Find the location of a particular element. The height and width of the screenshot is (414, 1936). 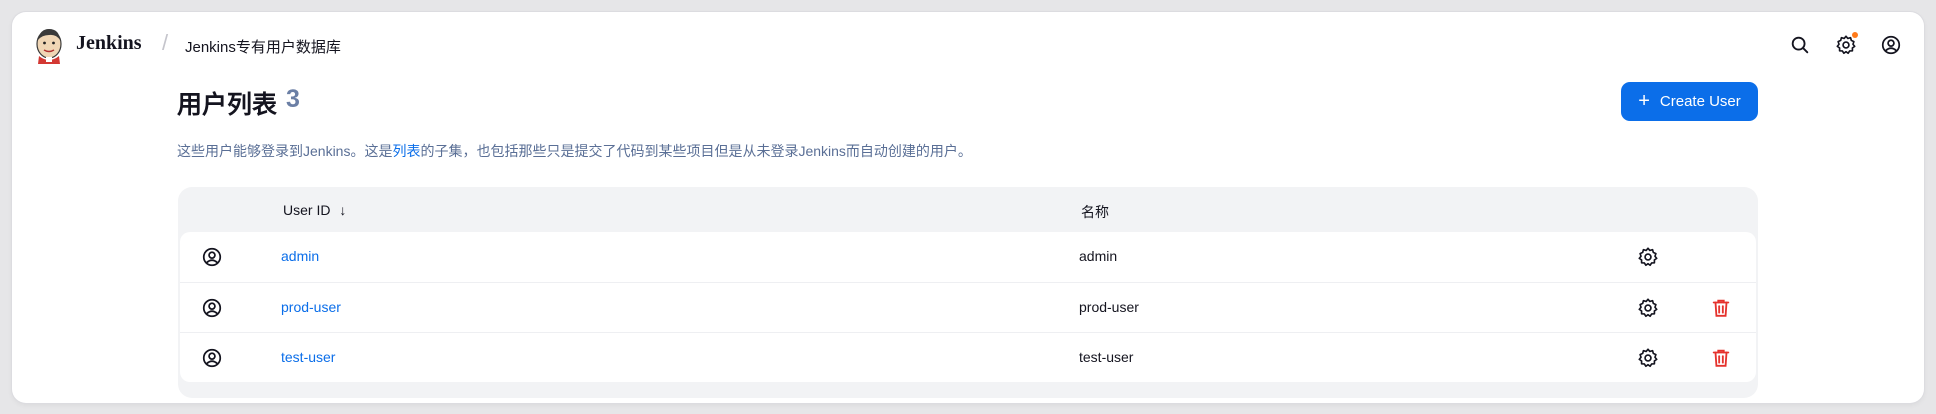

search-button is located at coordinates (1800, 45).